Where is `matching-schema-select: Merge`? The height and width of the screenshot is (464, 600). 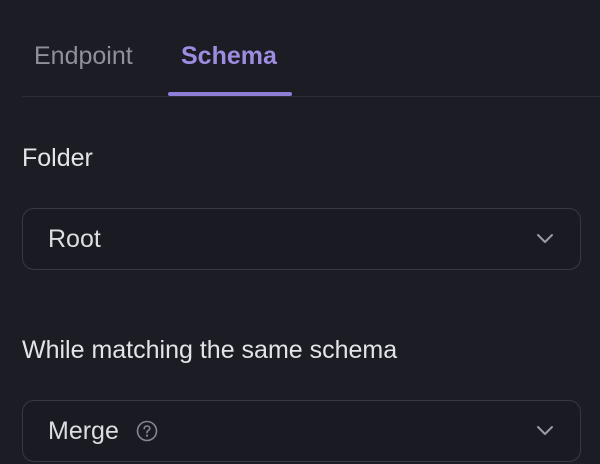
matching-schema-select: Merge is located at coordinates (301, 431).